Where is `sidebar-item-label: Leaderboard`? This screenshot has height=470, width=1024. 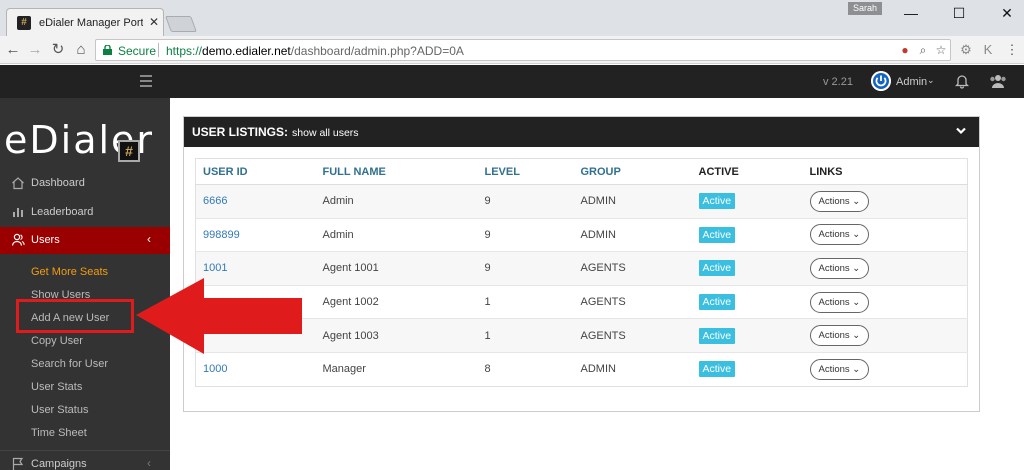
sidebar-item-label: Leaderboard is located at coordinates (62, 212).